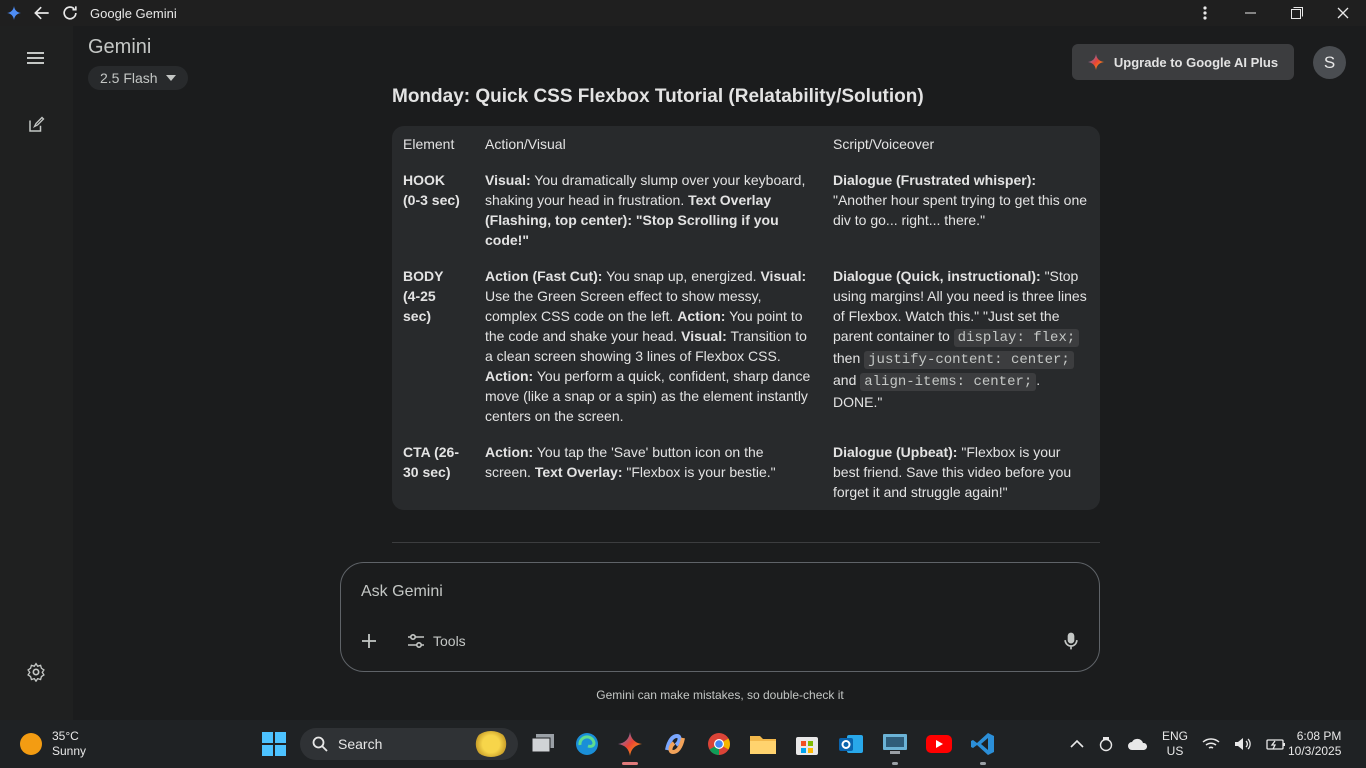 This screenshot has width=1366, height=768. I want to click on sparkle-icon, so click(1095, 62).